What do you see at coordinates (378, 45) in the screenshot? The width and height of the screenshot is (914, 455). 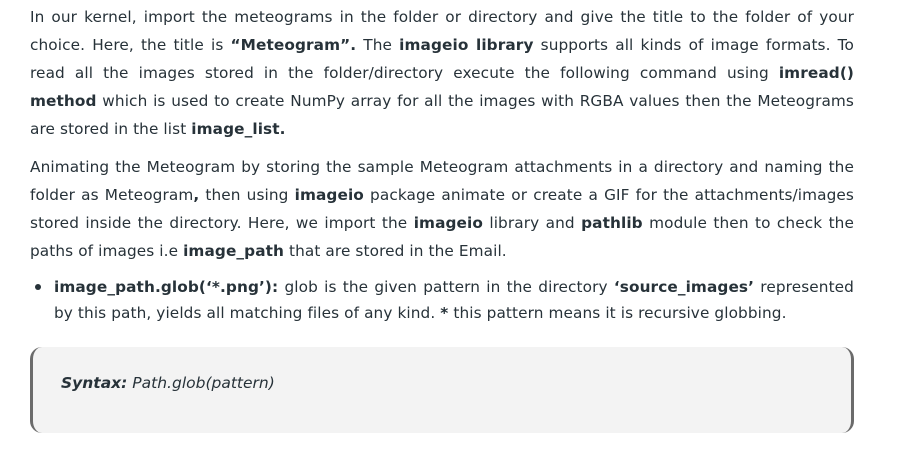 I see `text-run: The` at bounding box center [378, 45].